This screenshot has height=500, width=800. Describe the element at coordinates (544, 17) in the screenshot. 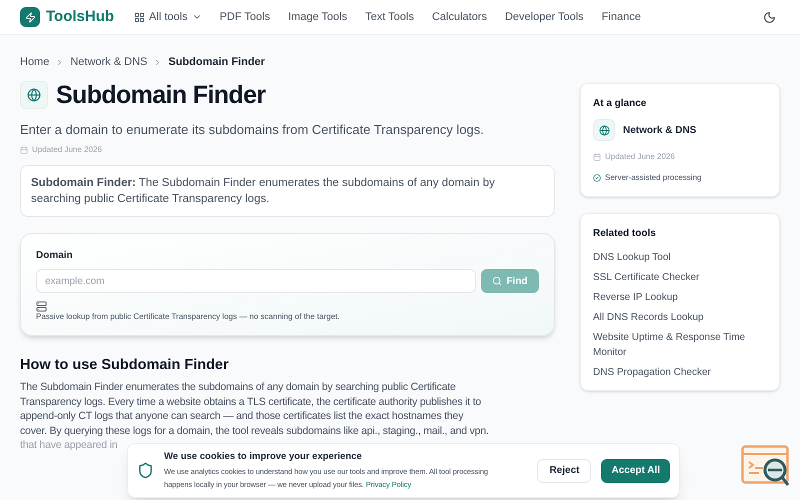

I see `nav-link: Developer Tools` at that location.